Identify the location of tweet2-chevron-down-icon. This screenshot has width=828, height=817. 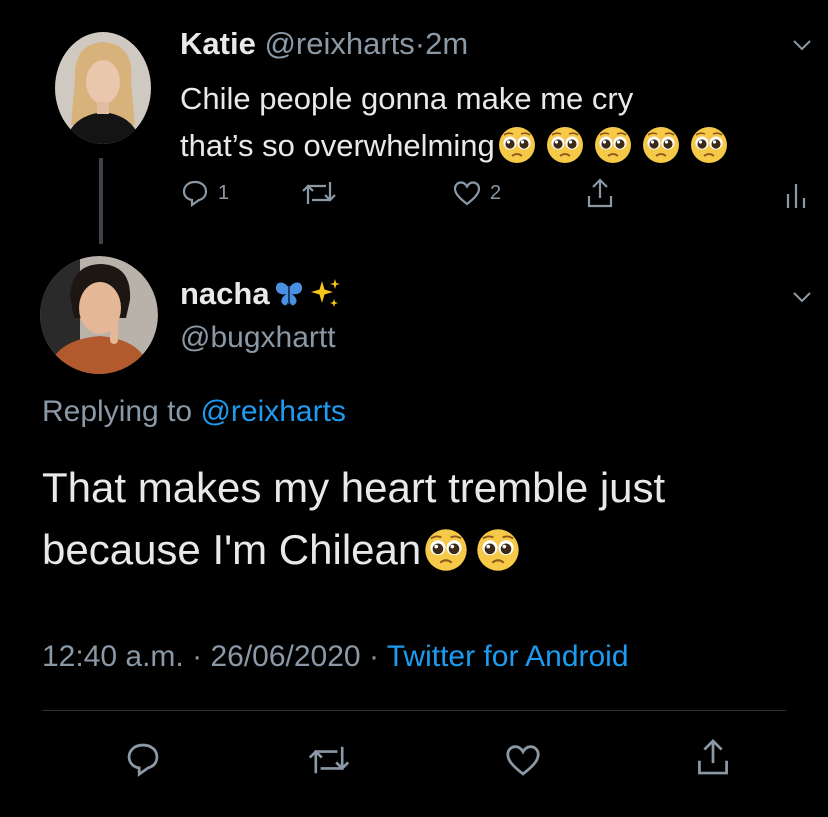
(802, 299).